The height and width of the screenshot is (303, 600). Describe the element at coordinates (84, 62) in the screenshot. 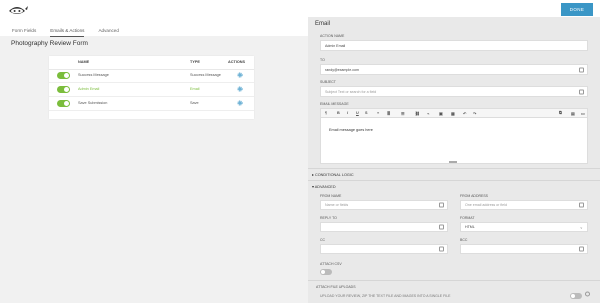

I see `column-header-name: NAME` at that location.